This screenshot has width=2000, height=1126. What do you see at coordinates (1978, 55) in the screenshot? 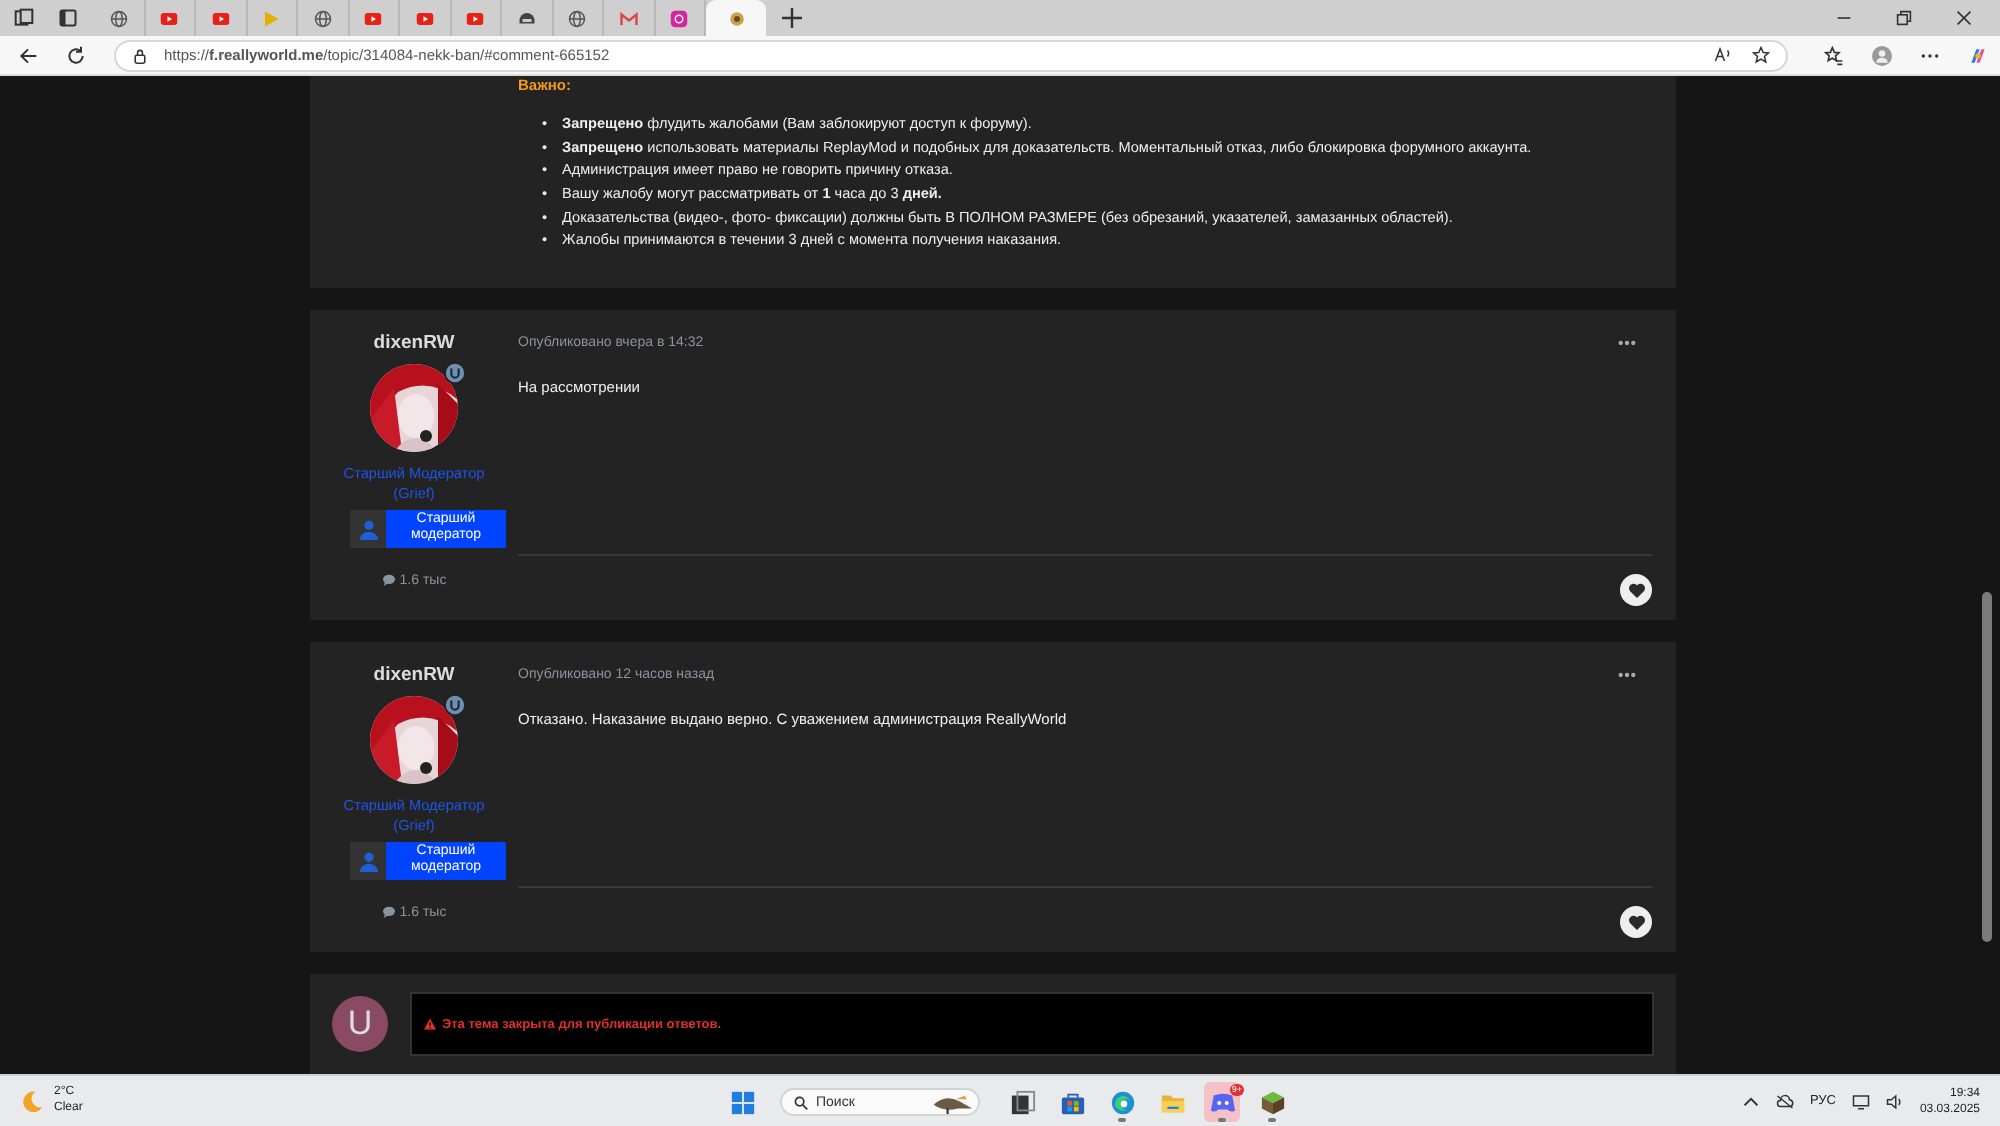
I see `copilot-icon` at bounding box center [1978, 55].